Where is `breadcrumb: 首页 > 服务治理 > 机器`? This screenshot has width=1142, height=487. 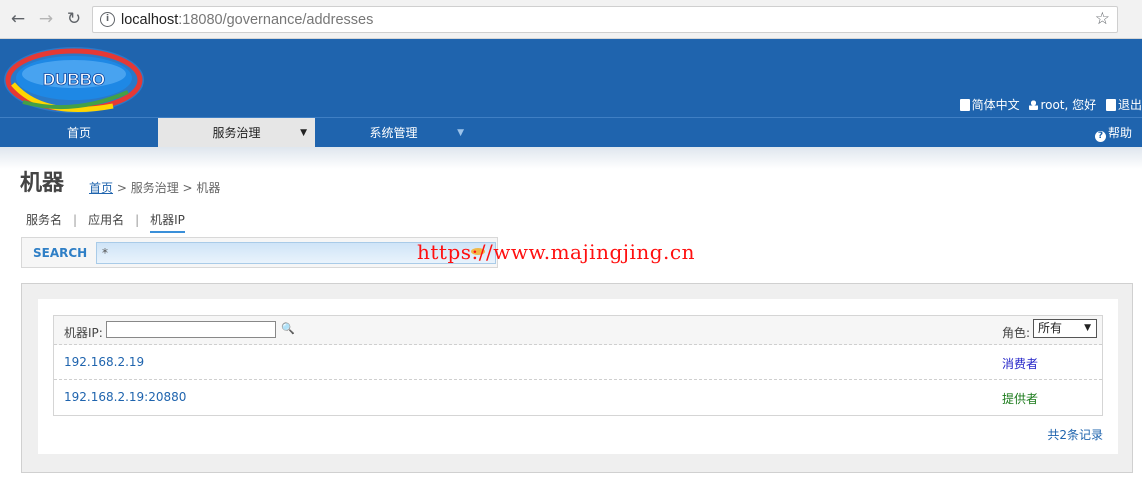
breadcrumb: 首页 > 服务治理 > 机器 is located at coordinates (154, 187).